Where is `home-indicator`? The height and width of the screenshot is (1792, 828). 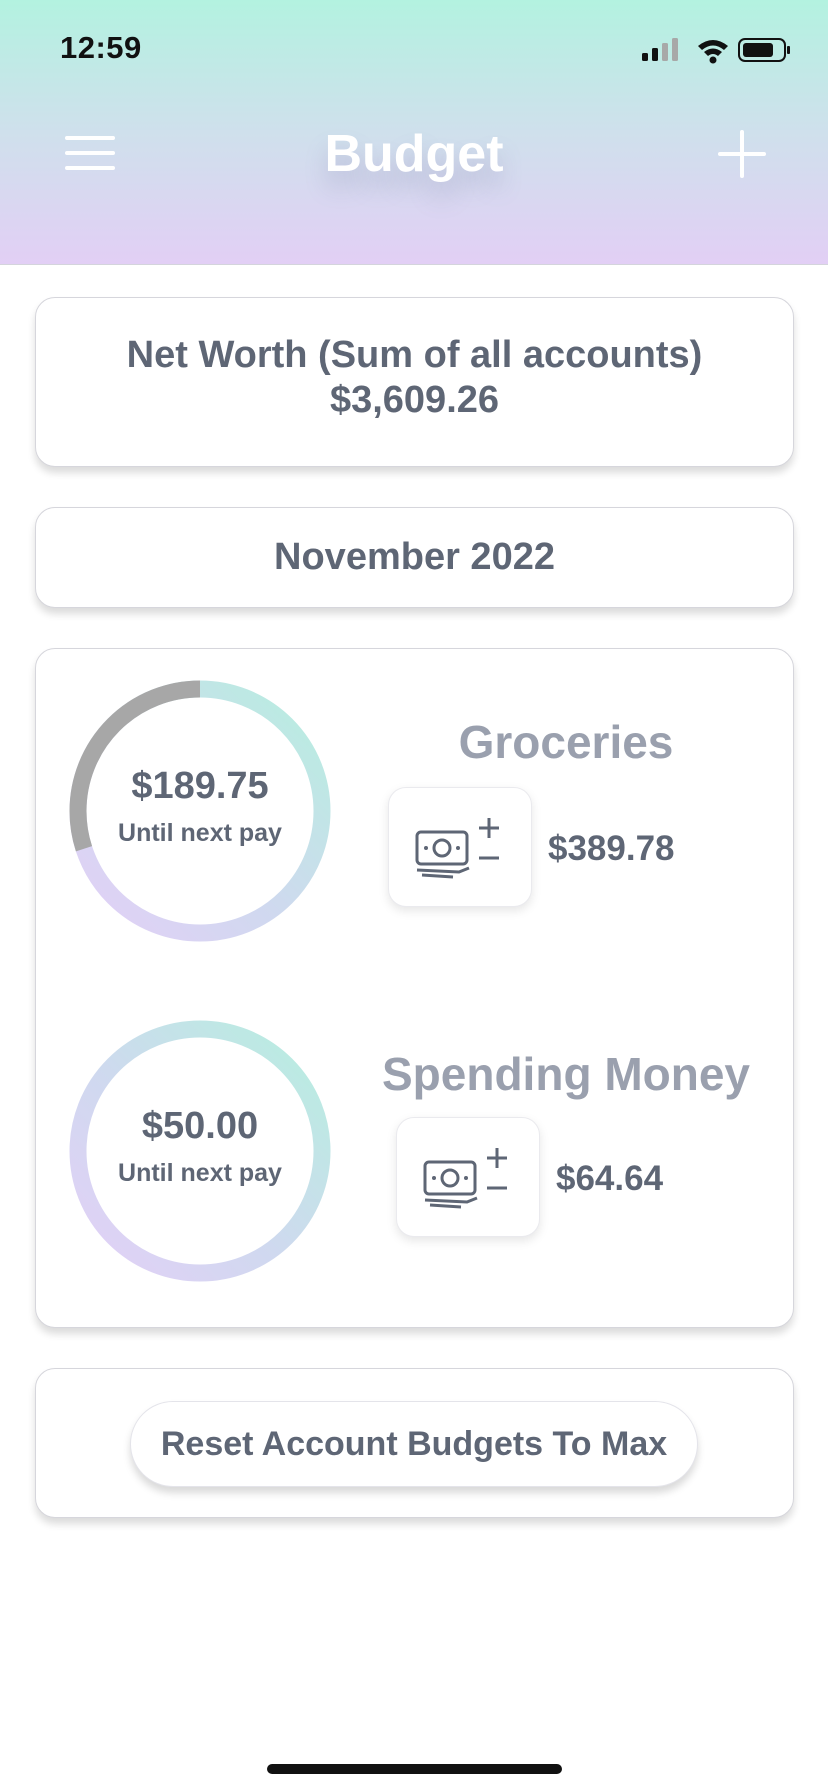 home-indicator is located at coordinates (414, 1769).